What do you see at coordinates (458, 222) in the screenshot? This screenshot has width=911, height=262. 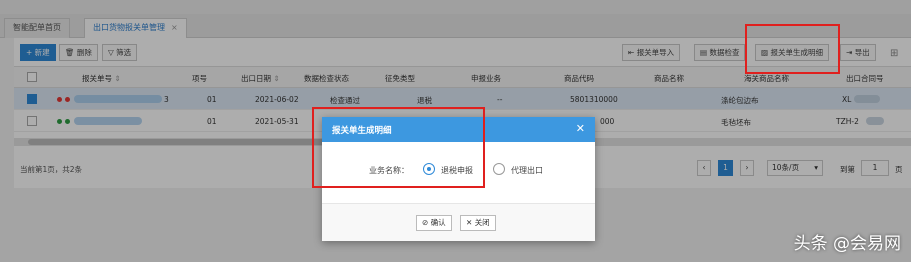 I see `dialog-footer: ⊘ 确认 ✕ 关闭` at bounding box center [458, 222].